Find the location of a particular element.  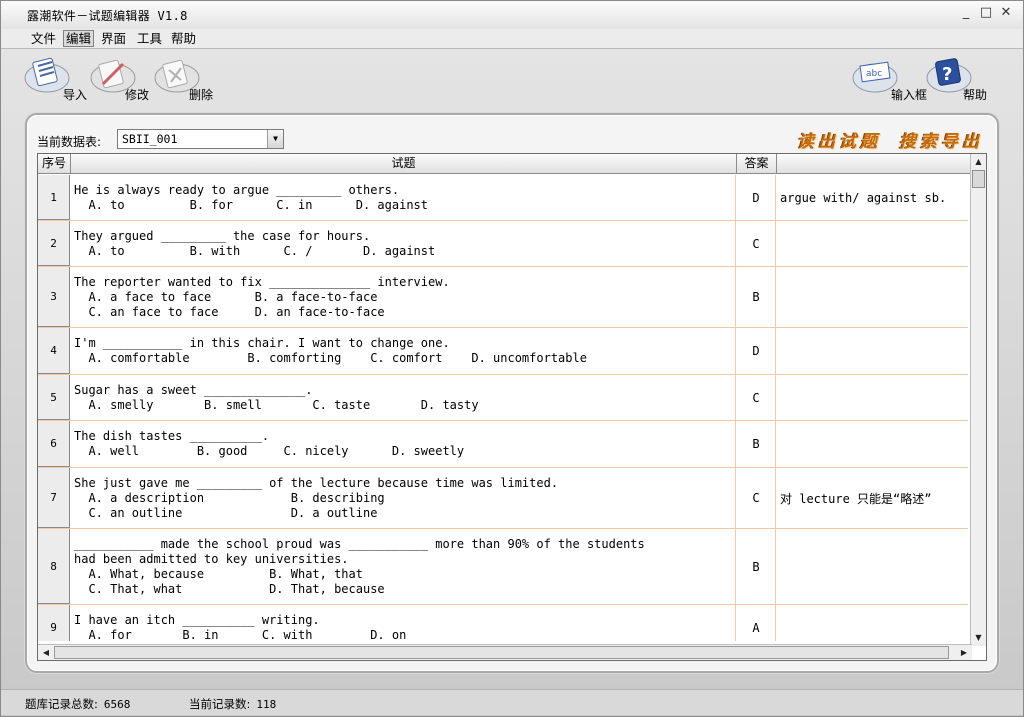

minimize-button: _ is located at coordinates (966, 13).